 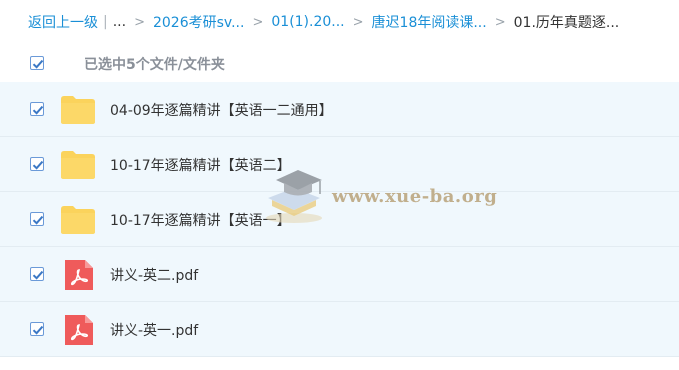 I want to click on file-name: 10-17年逐篇精讲【英语一】, so click(x=200, y=220).